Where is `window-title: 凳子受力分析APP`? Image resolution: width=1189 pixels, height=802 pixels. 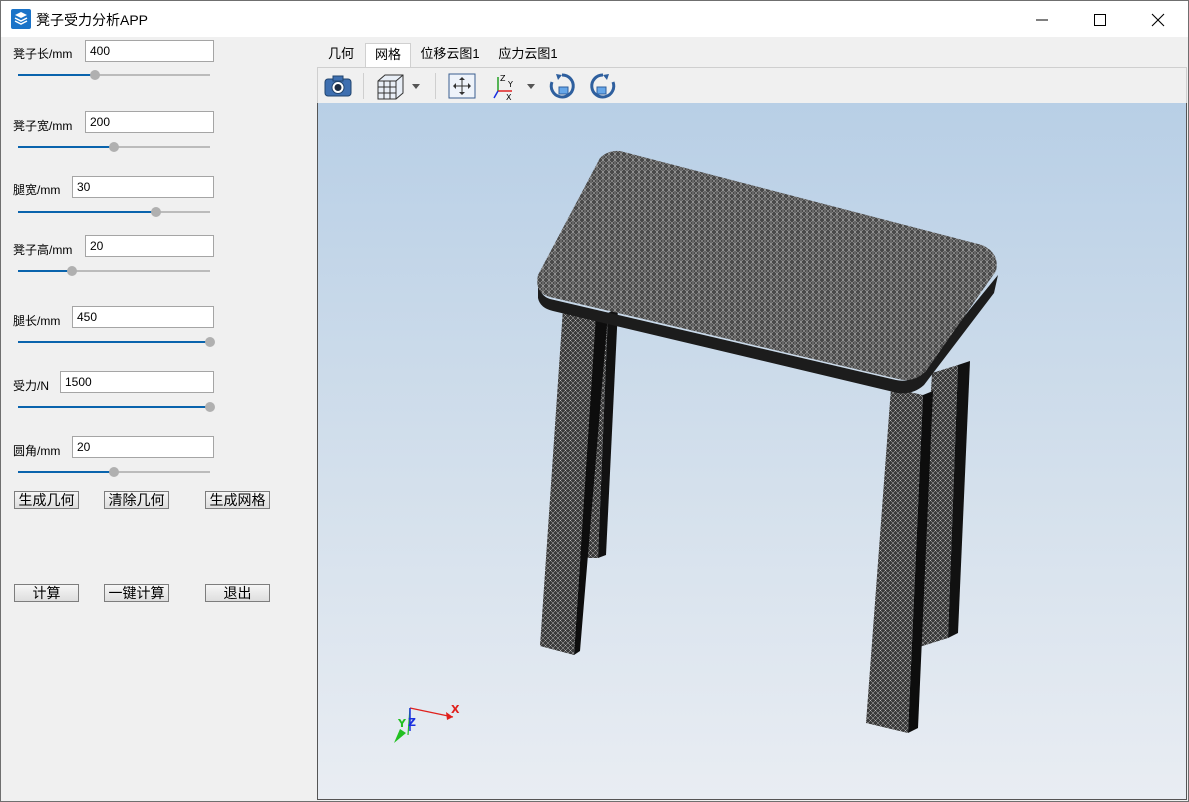
window-title: 凳子受力分析APP is located at coordinates (92, 20).